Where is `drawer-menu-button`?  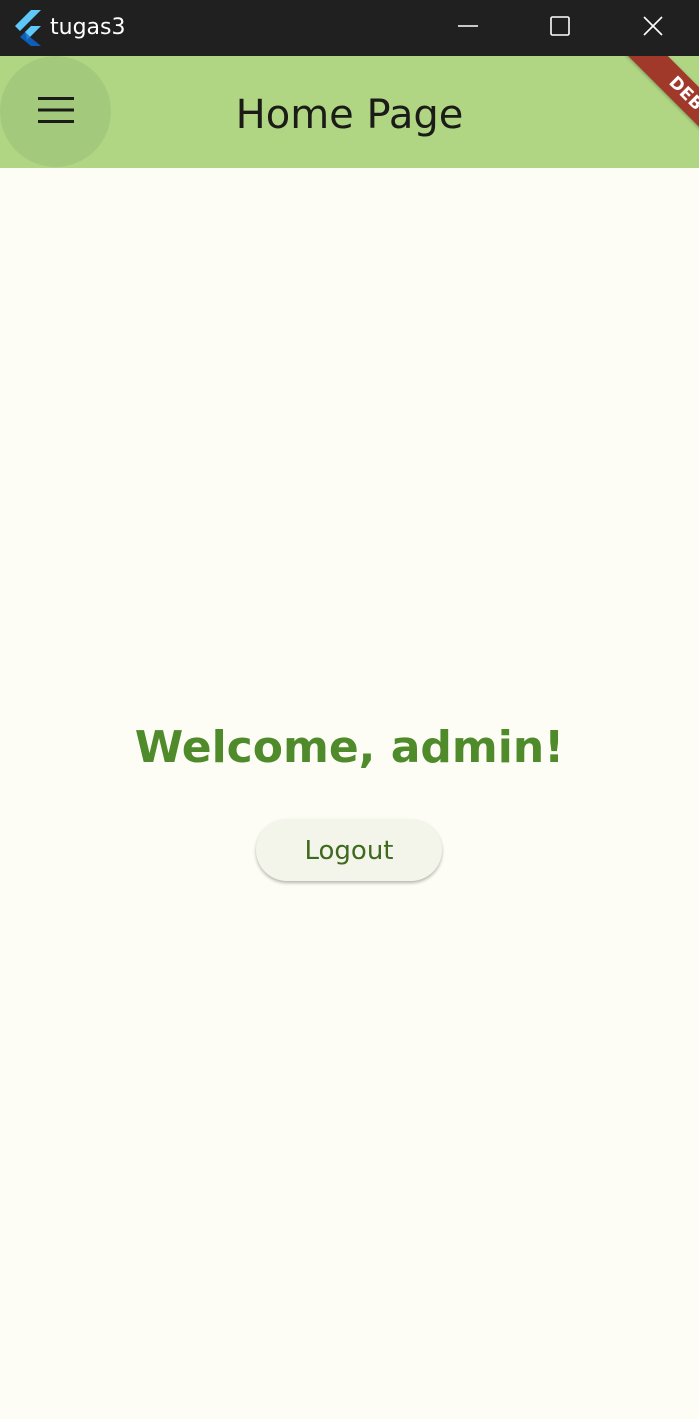
drawer-menu-button is located at coordinates (55, 111).